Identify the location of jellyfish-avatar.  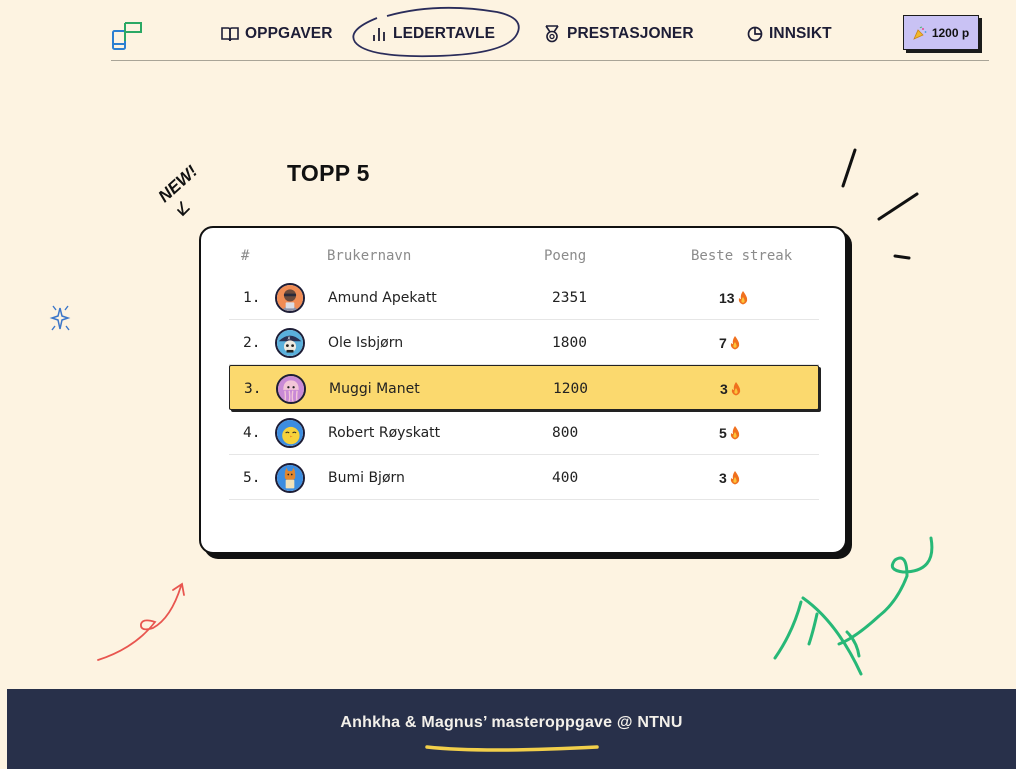
(291, 388).